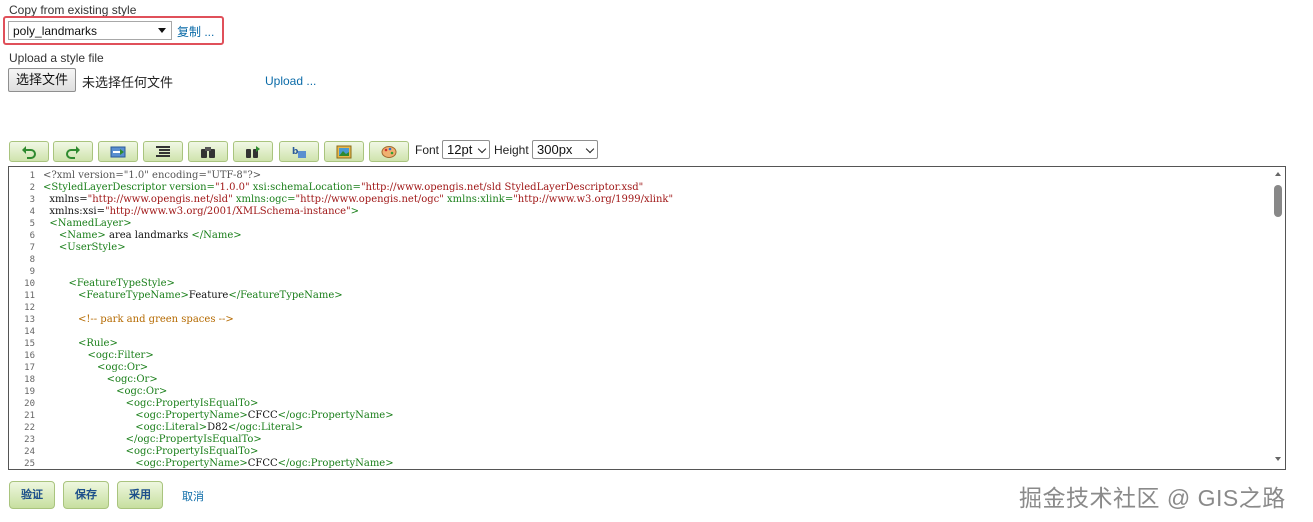 The image size is (1313, 522). Describe the element at coordinates (29, 320) in the screenshot. I see `line-number: 13` at that location.